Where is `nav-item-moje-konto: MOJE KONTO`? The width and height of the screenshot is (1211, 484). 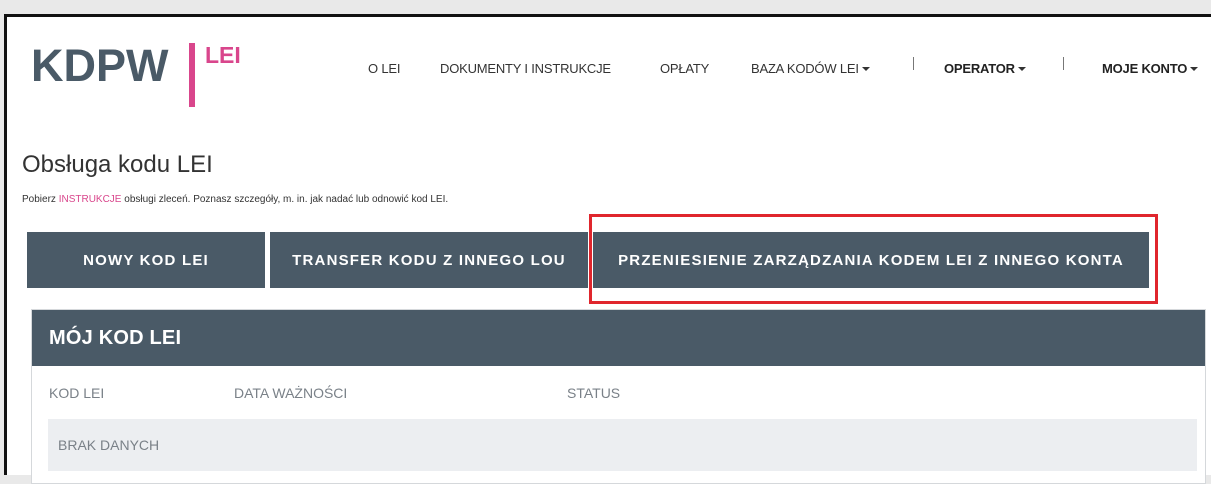
nav-item-moje-konto: MOJE KONTO is located at coordinates (1150, 68).